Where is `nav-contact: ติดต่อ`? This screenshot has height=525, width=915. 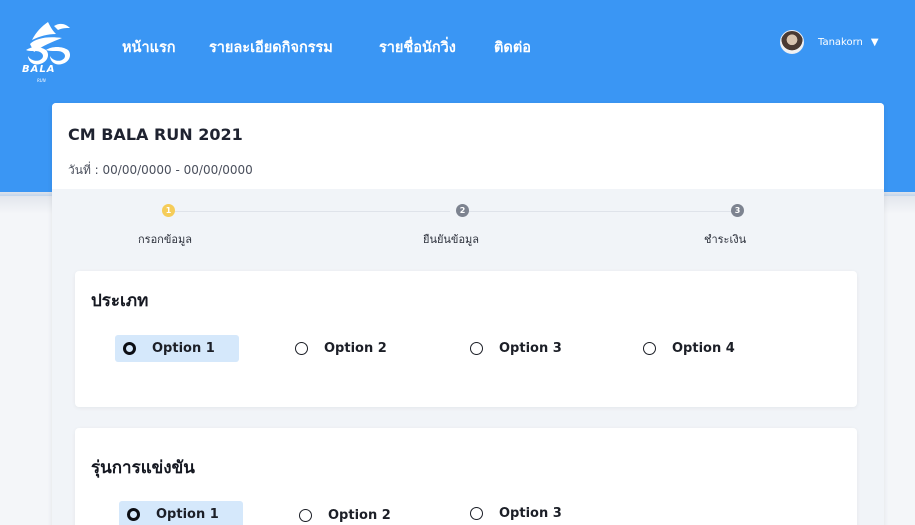 nav-contact: ติดต่อ is located at coordinates (512, 47).